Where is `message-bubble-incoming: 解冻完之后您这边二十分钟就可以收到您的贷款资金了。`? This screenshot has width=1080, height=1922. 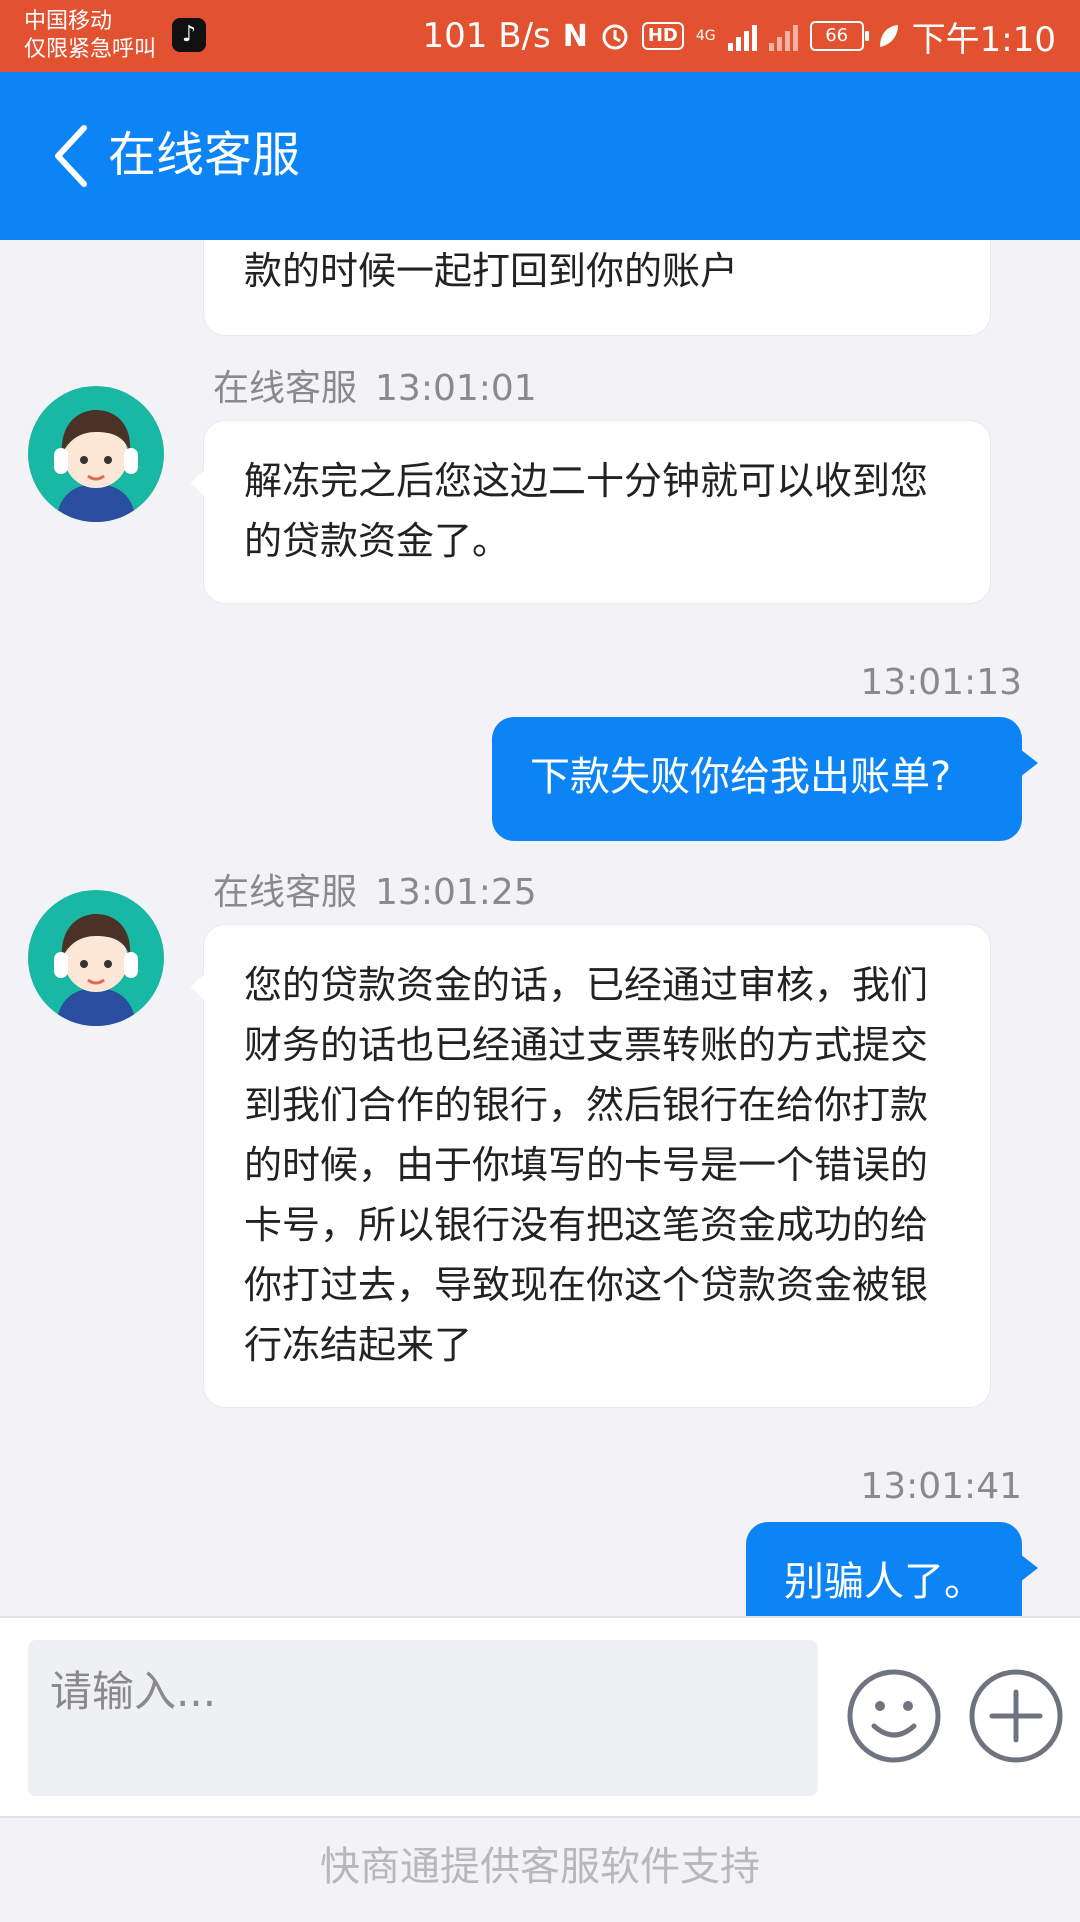 message-bubble-incoming: 解冻完之后您这边二十分钟就可以收到您的贷款资金了。 is located at coordinates (590, 512).